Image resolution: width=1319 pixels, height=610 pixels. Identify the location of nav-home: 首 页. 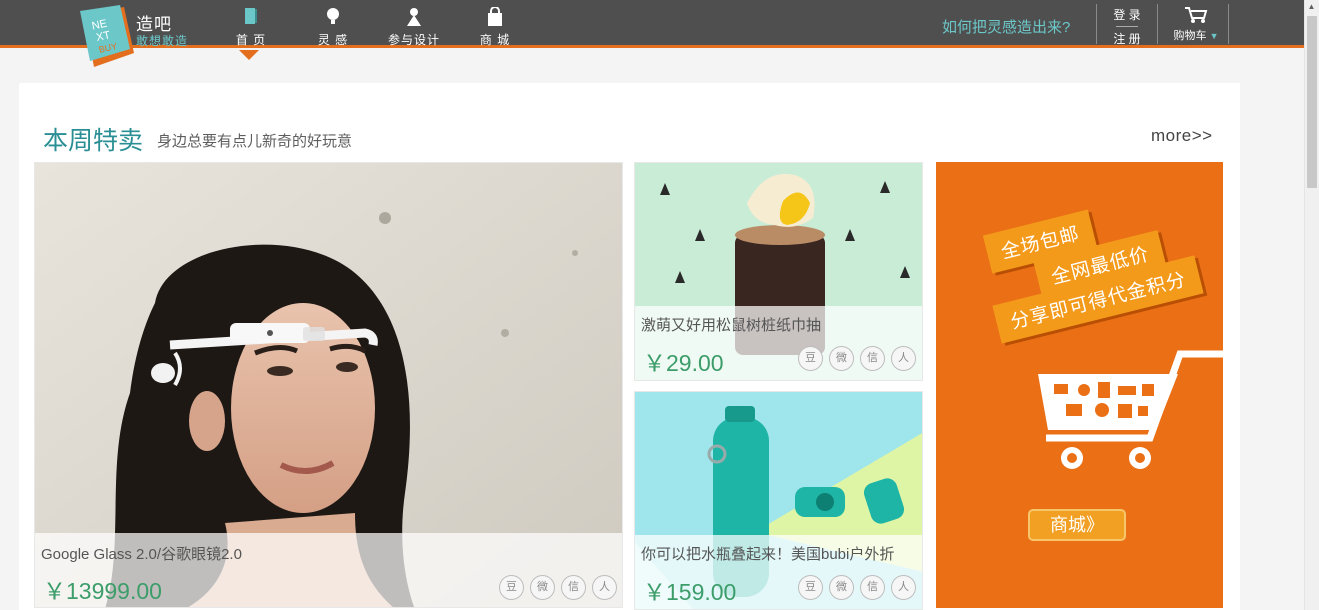
(251, 24).